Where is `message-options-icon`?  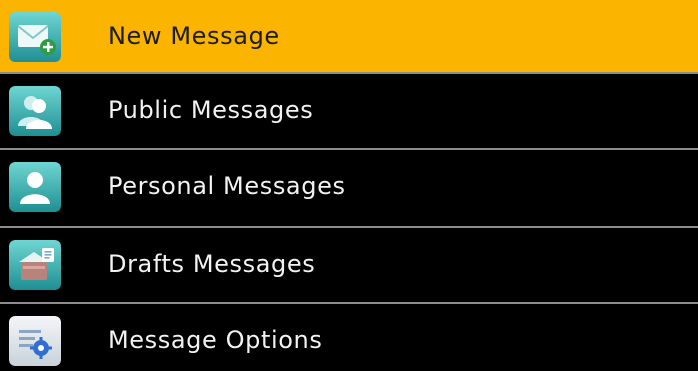
message-options-icon is located at coordinates (35, 341).